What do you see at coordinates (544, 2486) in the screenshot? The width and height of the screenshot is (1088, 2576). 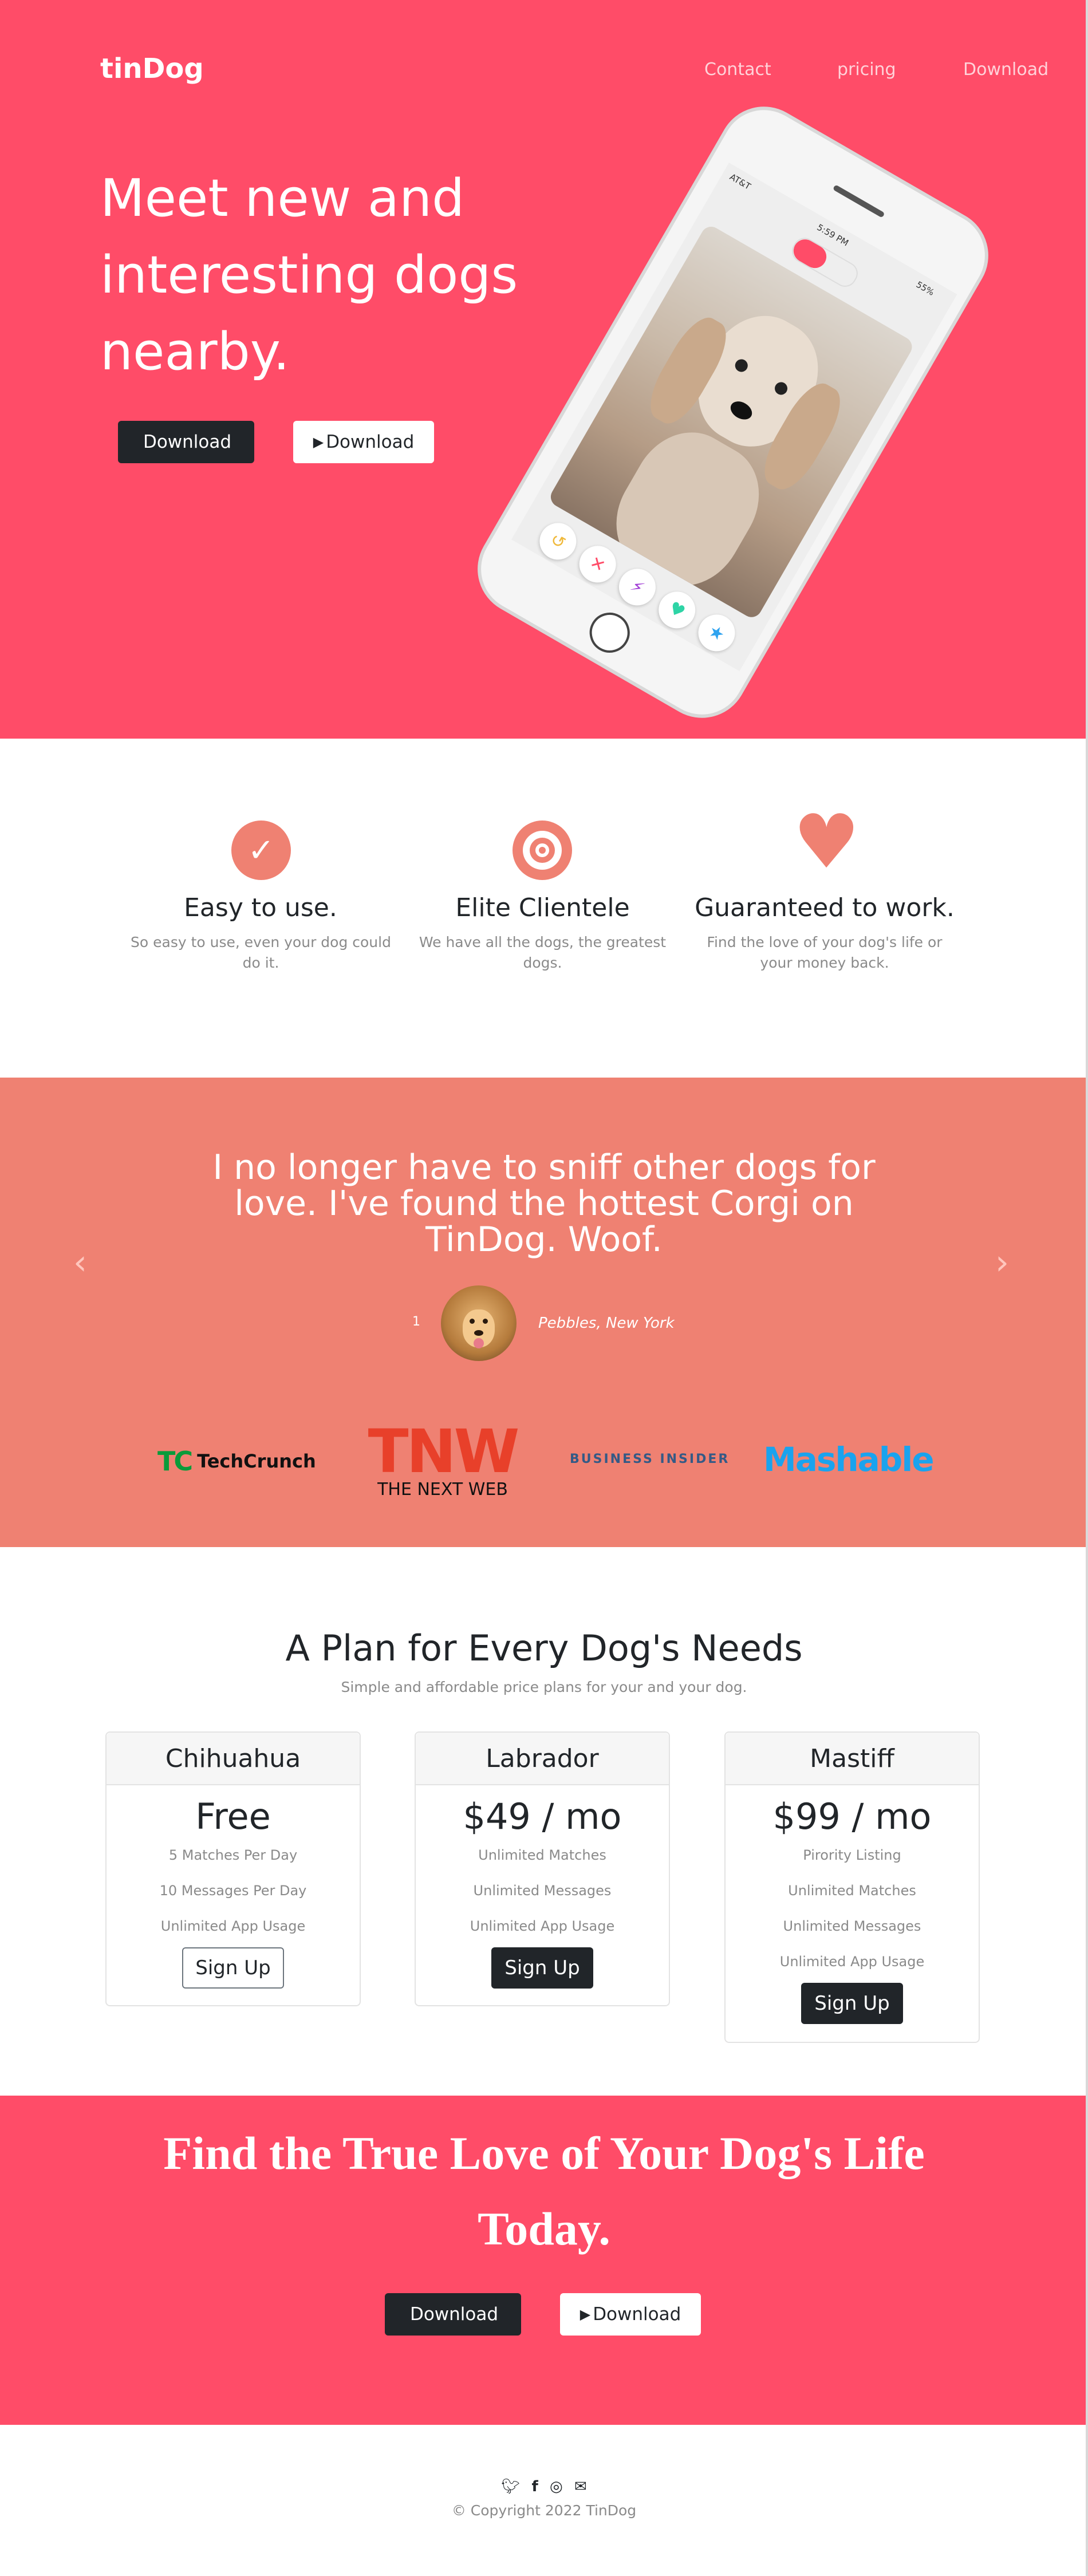 I see `social-links: 🐦︎ f ◎ ✉` at bounding box center [544, 2486].